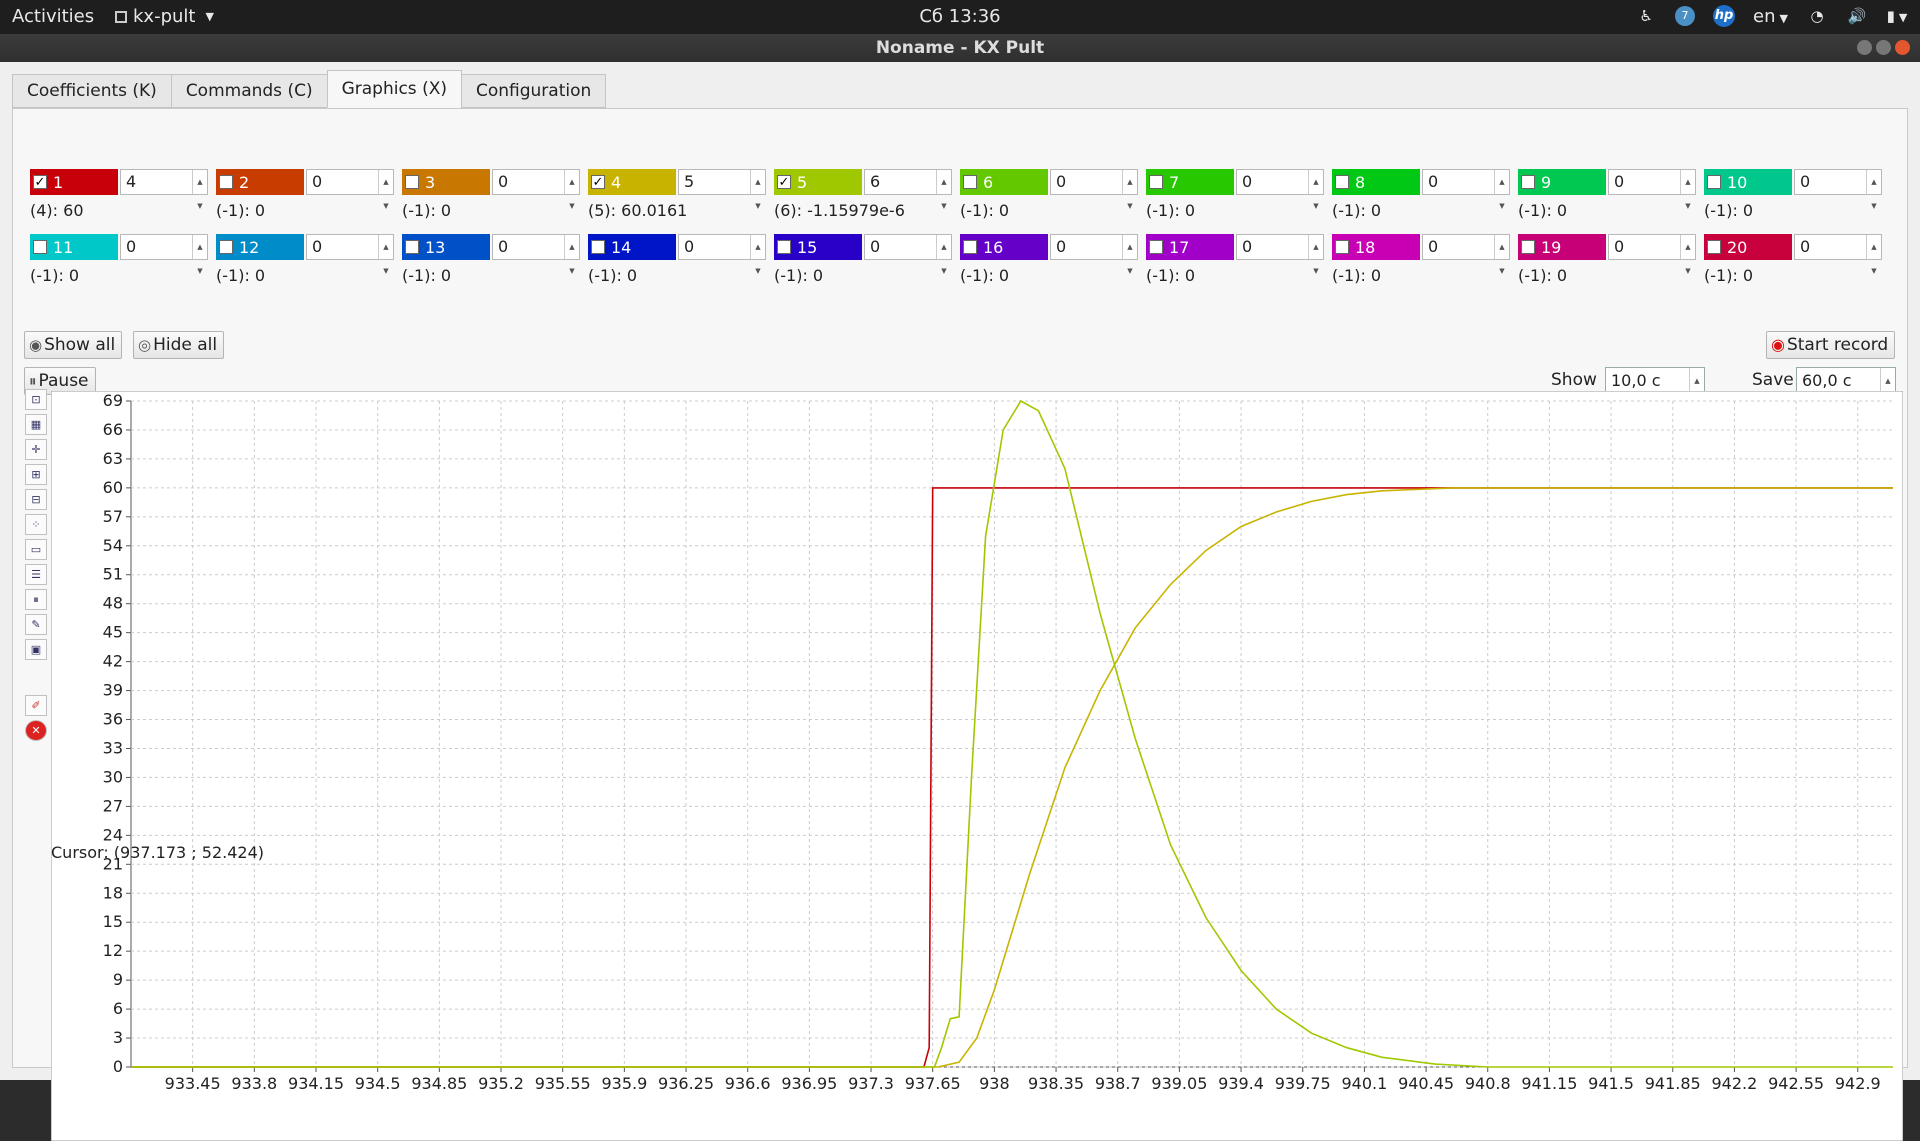  What do you see at coordinates (960, 16) in the screenshot?
I see `clock: Сб 13:36` at bounding box center [960, 16].